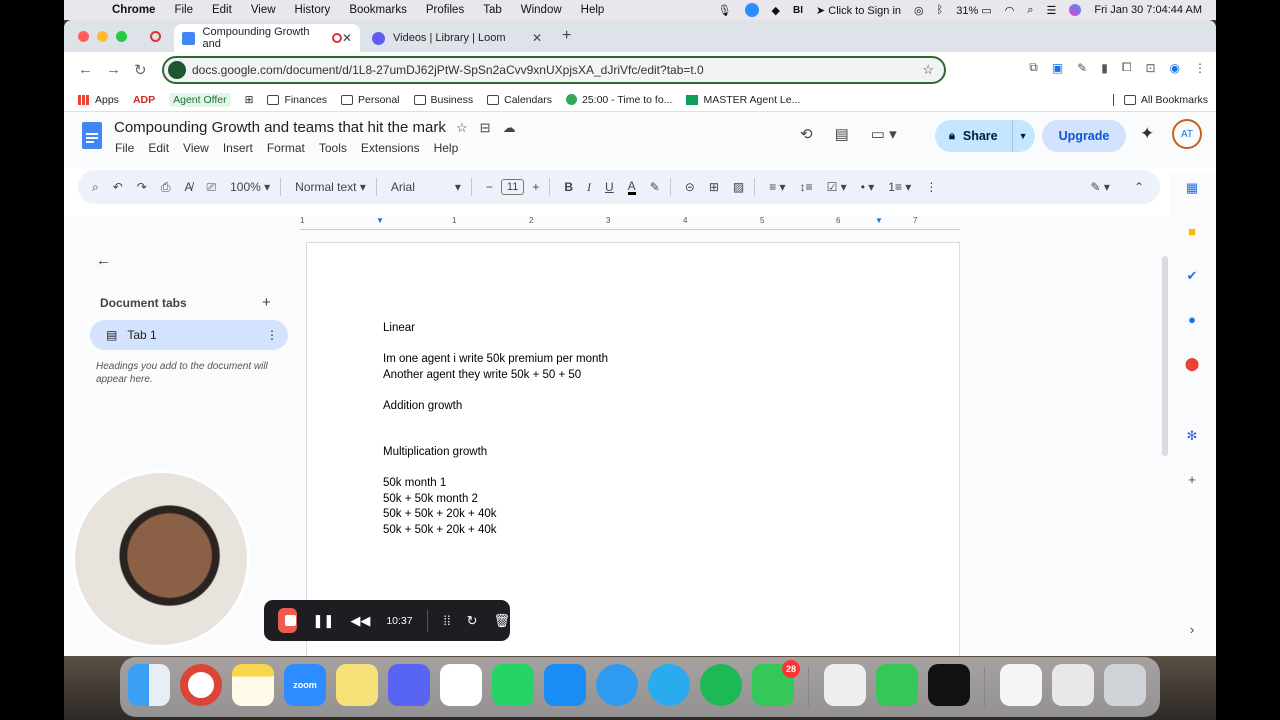 Image resolution: width=1280 pixels, height=720 pixels. Describe the element at coordinates (495, 376) in the screenshot. I see `paragraph: Another agent they write 50k + 50 + 50` at that location.